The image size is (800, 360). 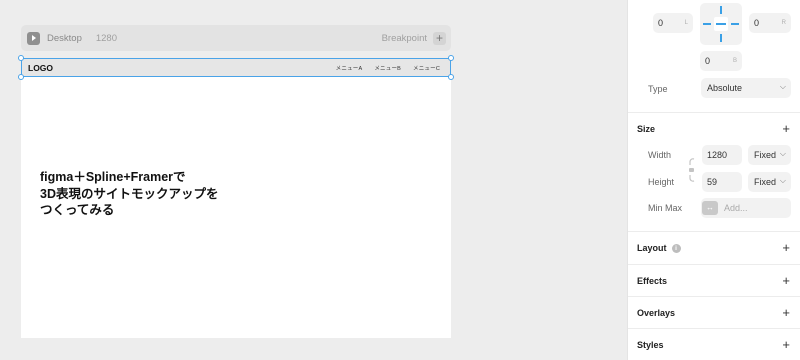 What do you see at coordinates (734, 61) in the screenshot?
I see `position-bottom-sub: B` at bounding box center [734, 61].